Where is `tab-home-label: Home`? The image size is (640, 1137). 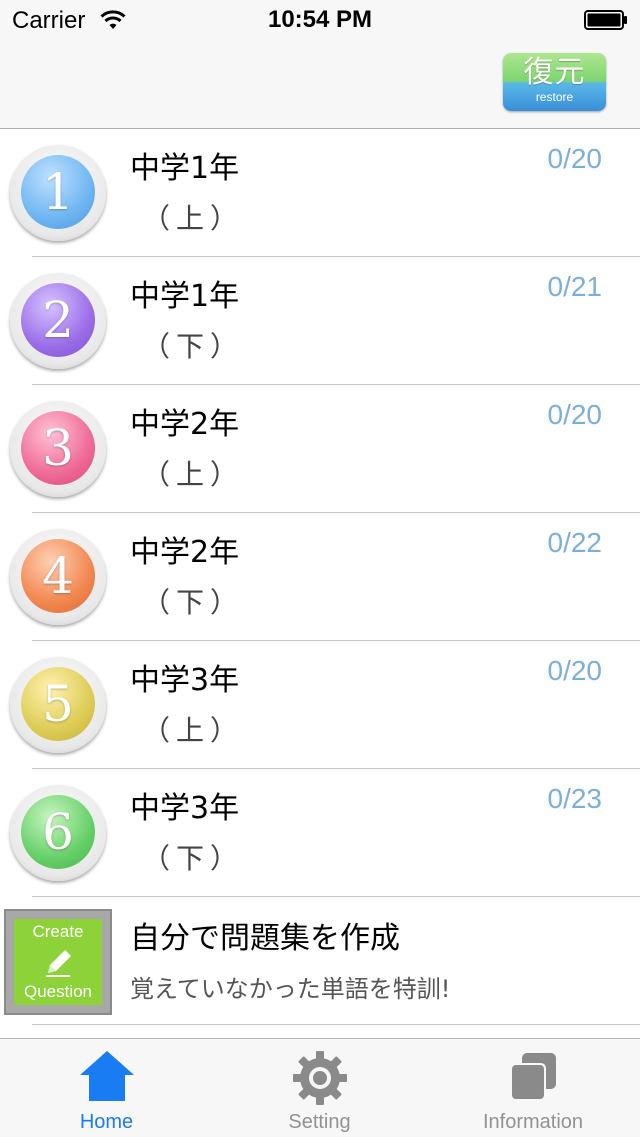
tab-home-label: Home is located at coordinates (106, 1122).